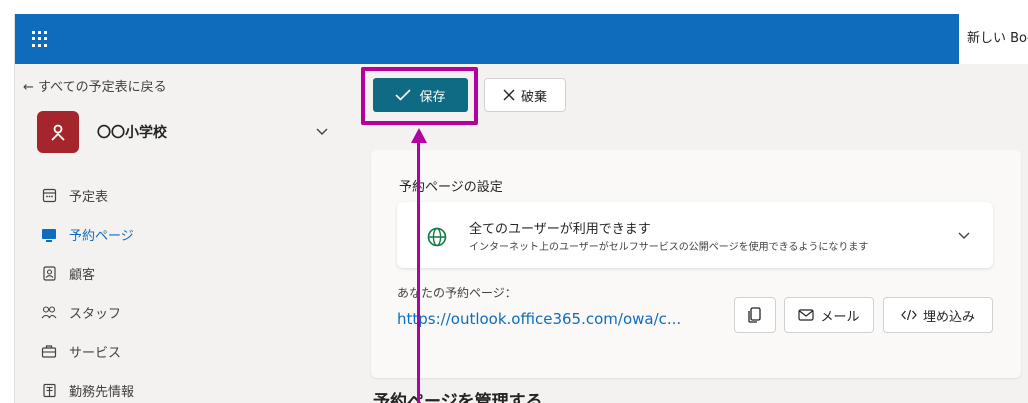  Describe the element at coordinates (948, 317) in the screenshot. I see `embed-label: 埋め込み` at that location.